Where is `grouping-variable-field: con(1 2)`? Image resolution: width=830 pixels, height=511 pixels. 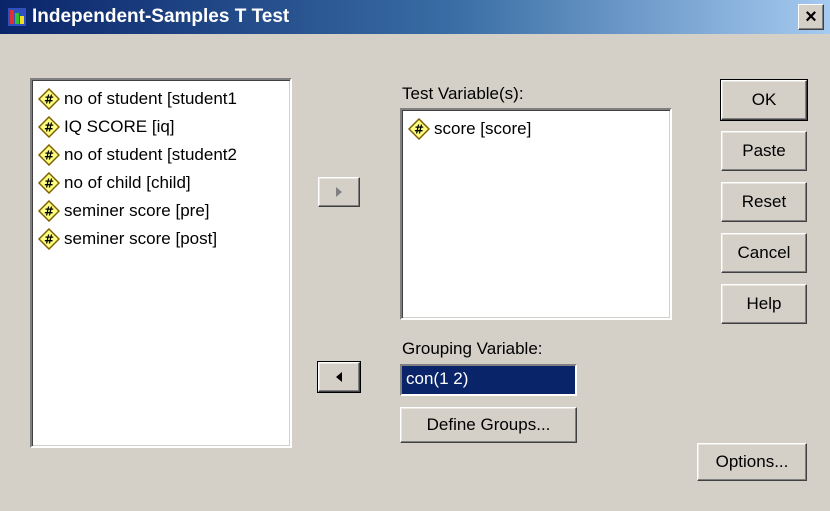 grouping-variable-field: con(1 2) is located at coordinates (488, 380).